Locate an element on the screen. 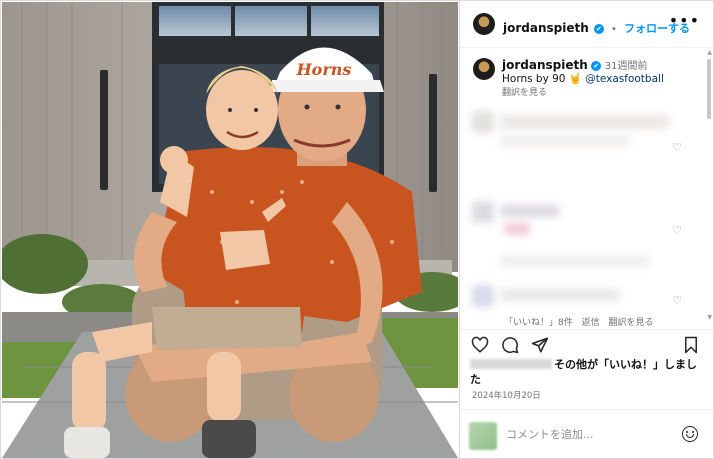 This screenshot has width=714, height=459. share-paper-plane-icon is located at coordinates (540, 345).